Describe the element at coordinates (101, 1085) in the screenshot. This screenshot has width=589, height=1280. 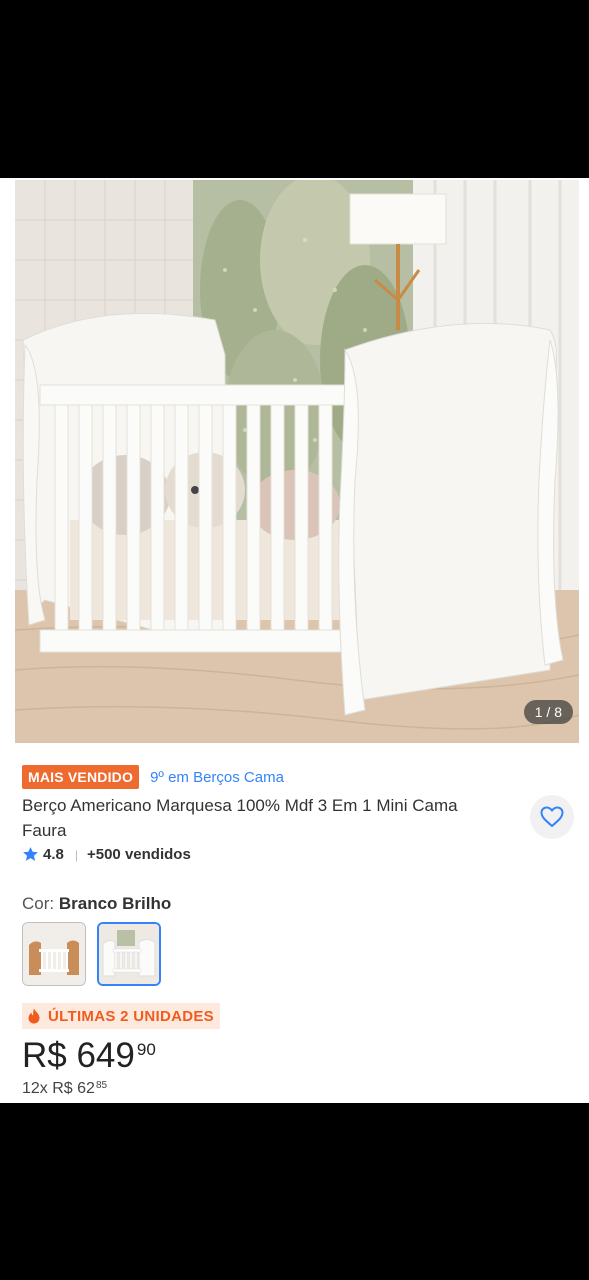
I see `installments-cents: 85` at that location.